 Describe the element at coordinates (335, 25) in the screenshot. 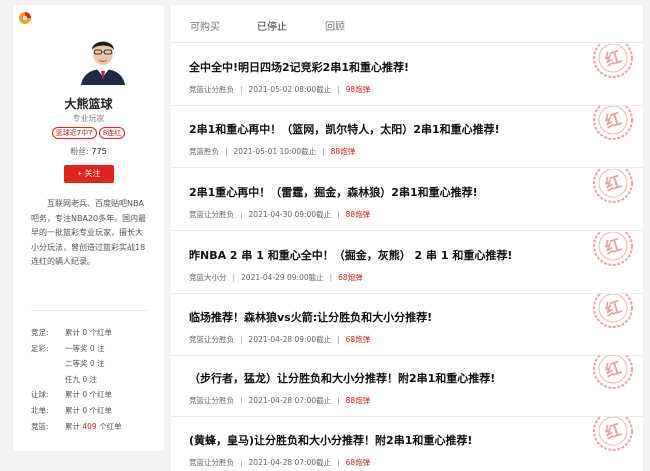

I see `tab-review: 回顾` at that location.